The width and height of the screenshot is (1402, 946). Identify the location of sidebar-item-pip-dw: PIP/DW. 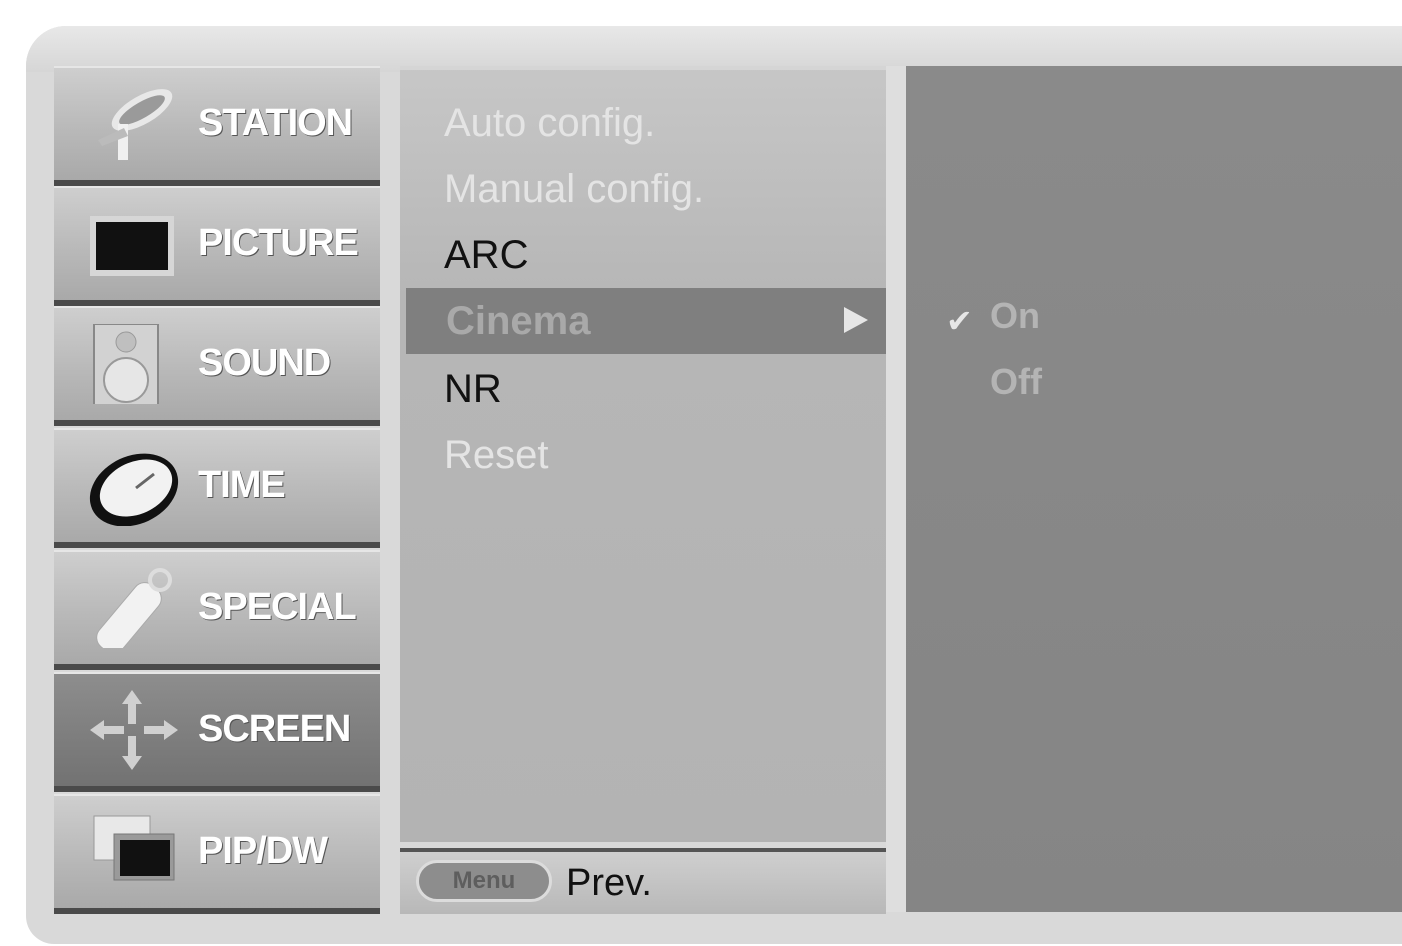
(217, 854).